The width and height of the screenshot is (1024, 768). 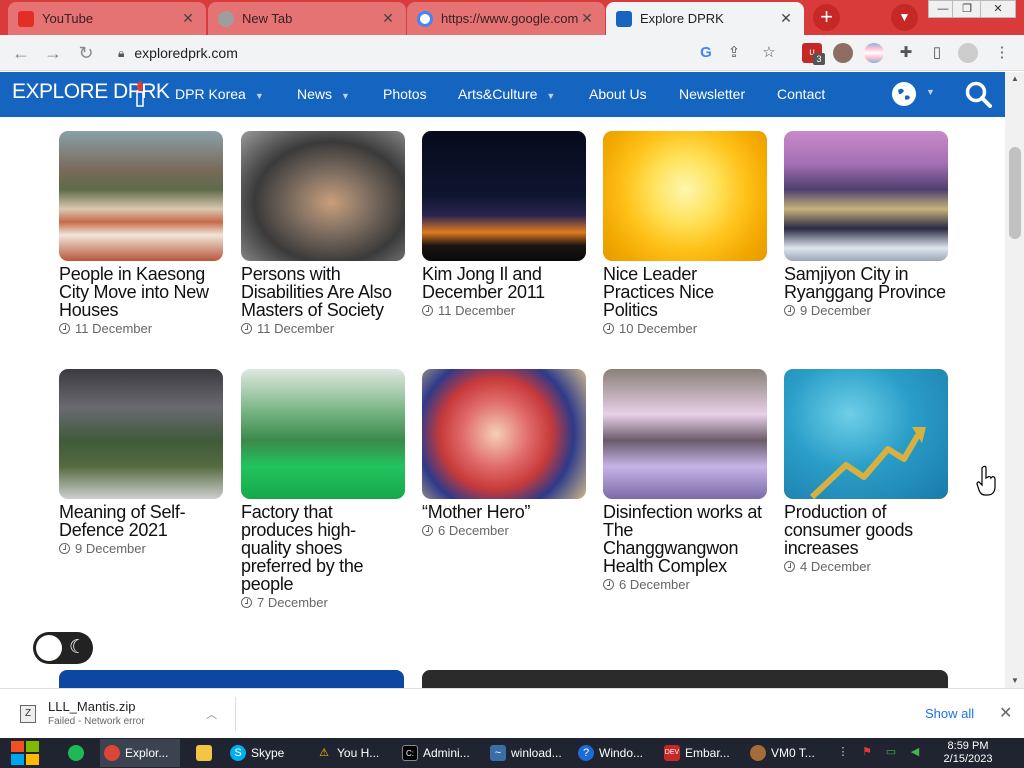 I want to click on back-button: ←, so click(x=21, y=53).